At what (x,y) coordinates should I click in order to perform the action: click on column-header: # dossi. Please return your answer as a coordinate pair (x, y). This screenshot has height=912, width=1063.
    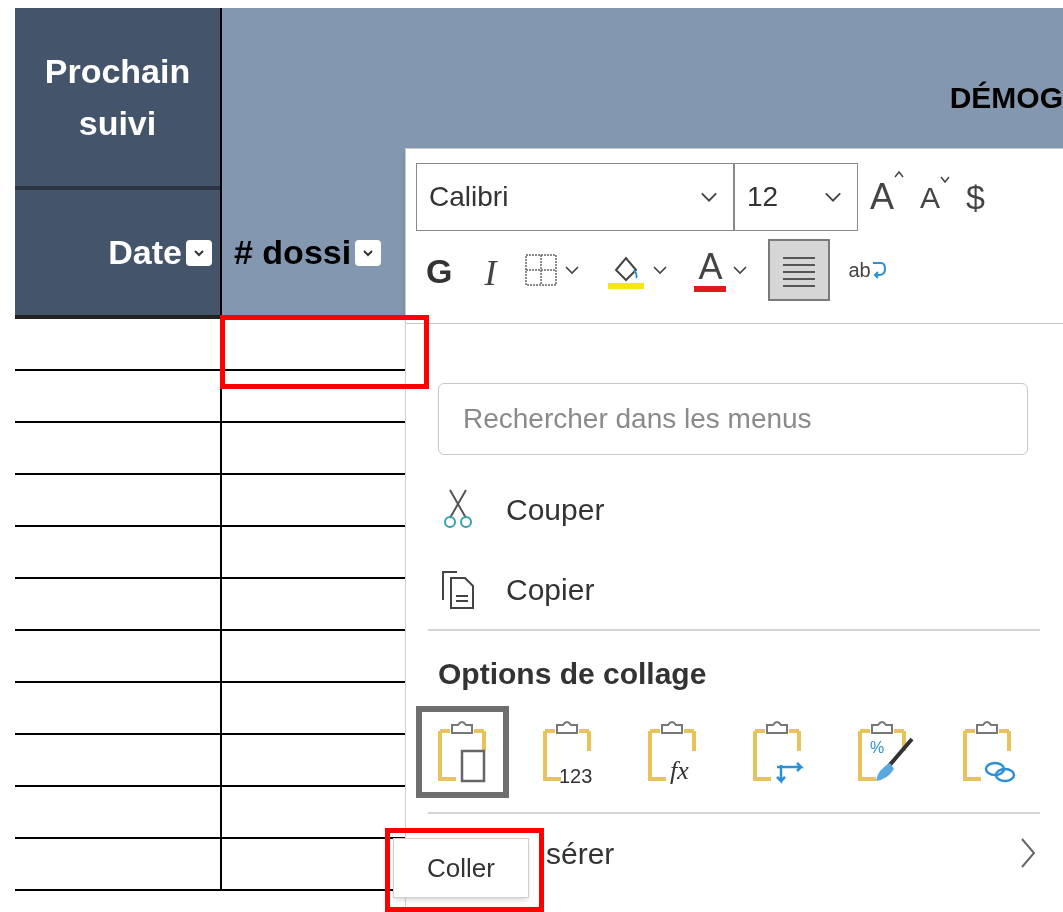
    Looking at the image, I should click on (293, 252).